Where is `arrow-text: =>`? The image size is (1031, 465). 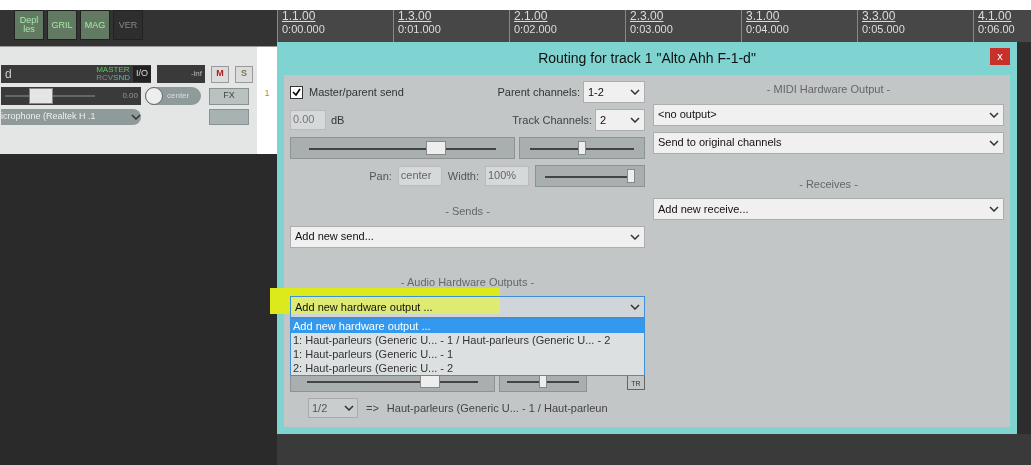 arrow-text: => is located at coordinates (372, 408).